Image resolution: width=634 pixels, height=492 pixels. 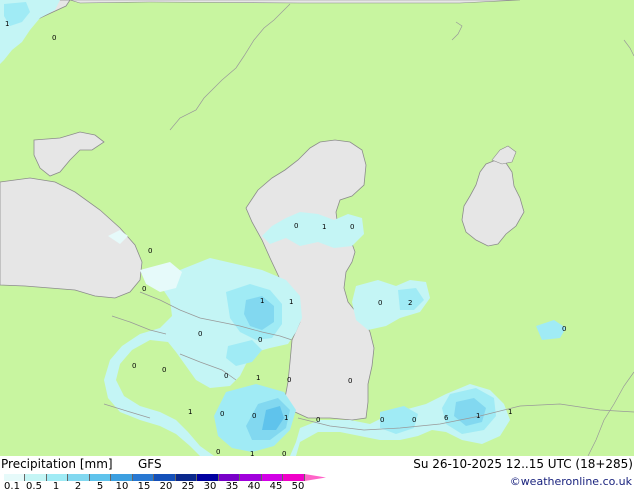 What do you see at coordinates (100, 486) in the screenshot?
I see `legend-tick-label: 5` at bounding box center [100, 486].